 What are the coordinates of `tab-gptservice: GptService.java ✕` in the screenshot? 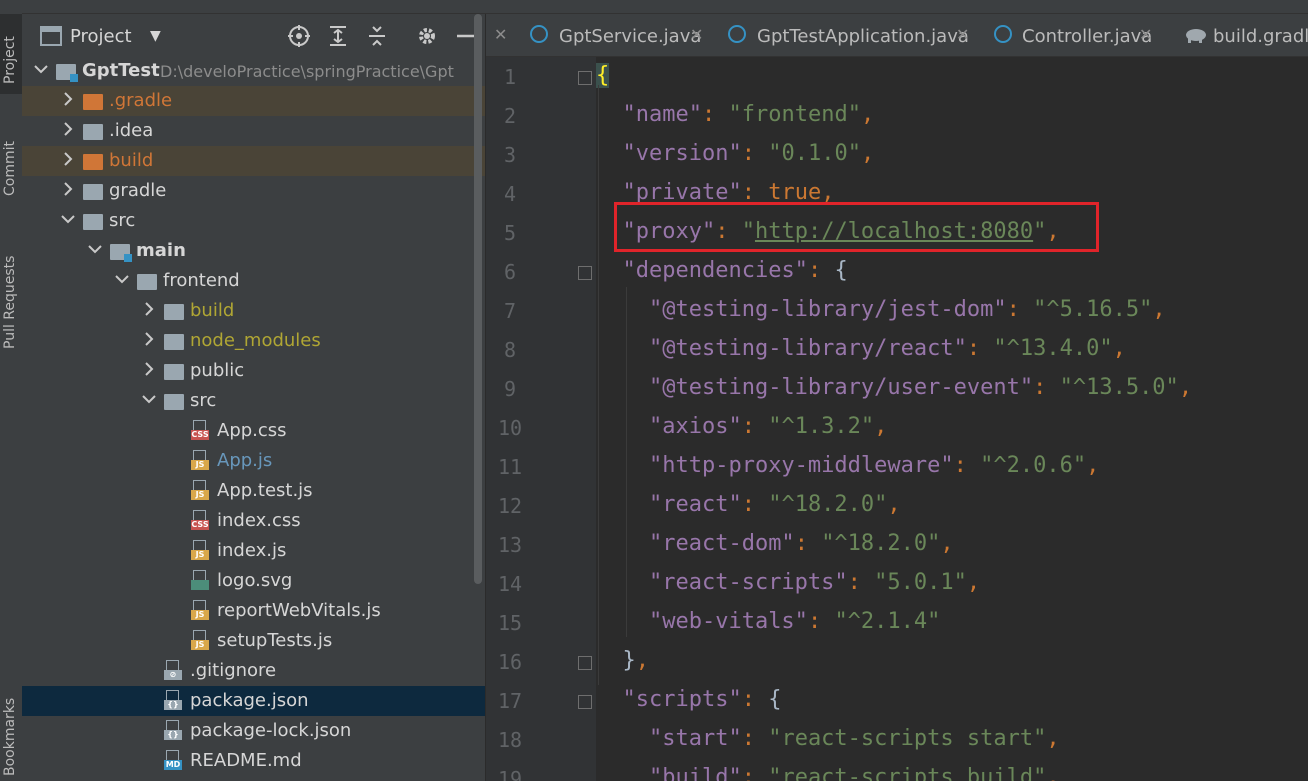 It's located at (614, 35).